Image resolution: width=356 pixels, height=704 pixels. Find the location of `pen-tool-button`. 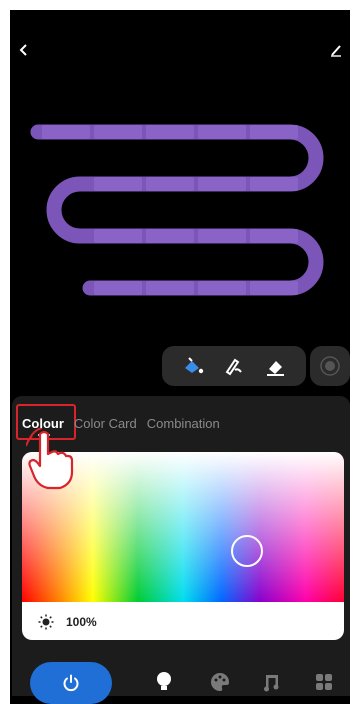

pen-tool-button is located at coordinates (234, 366).